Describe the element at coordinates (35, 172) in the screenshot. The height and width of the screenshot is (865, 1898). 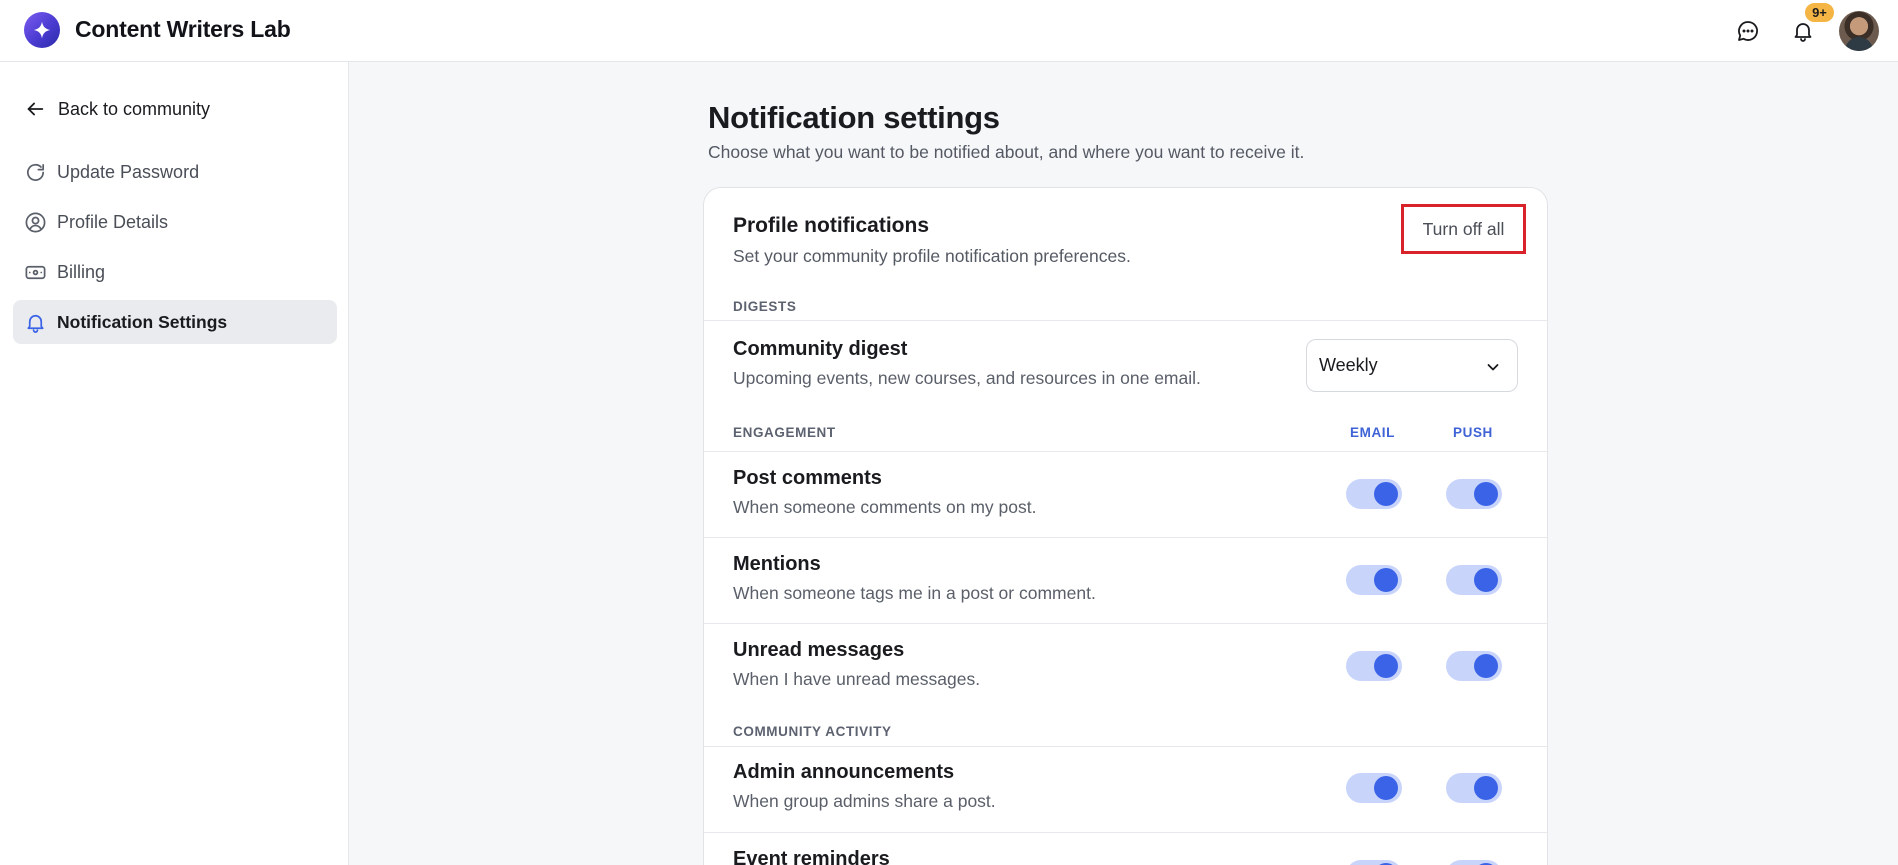
I see `refresh-icon` at that location.